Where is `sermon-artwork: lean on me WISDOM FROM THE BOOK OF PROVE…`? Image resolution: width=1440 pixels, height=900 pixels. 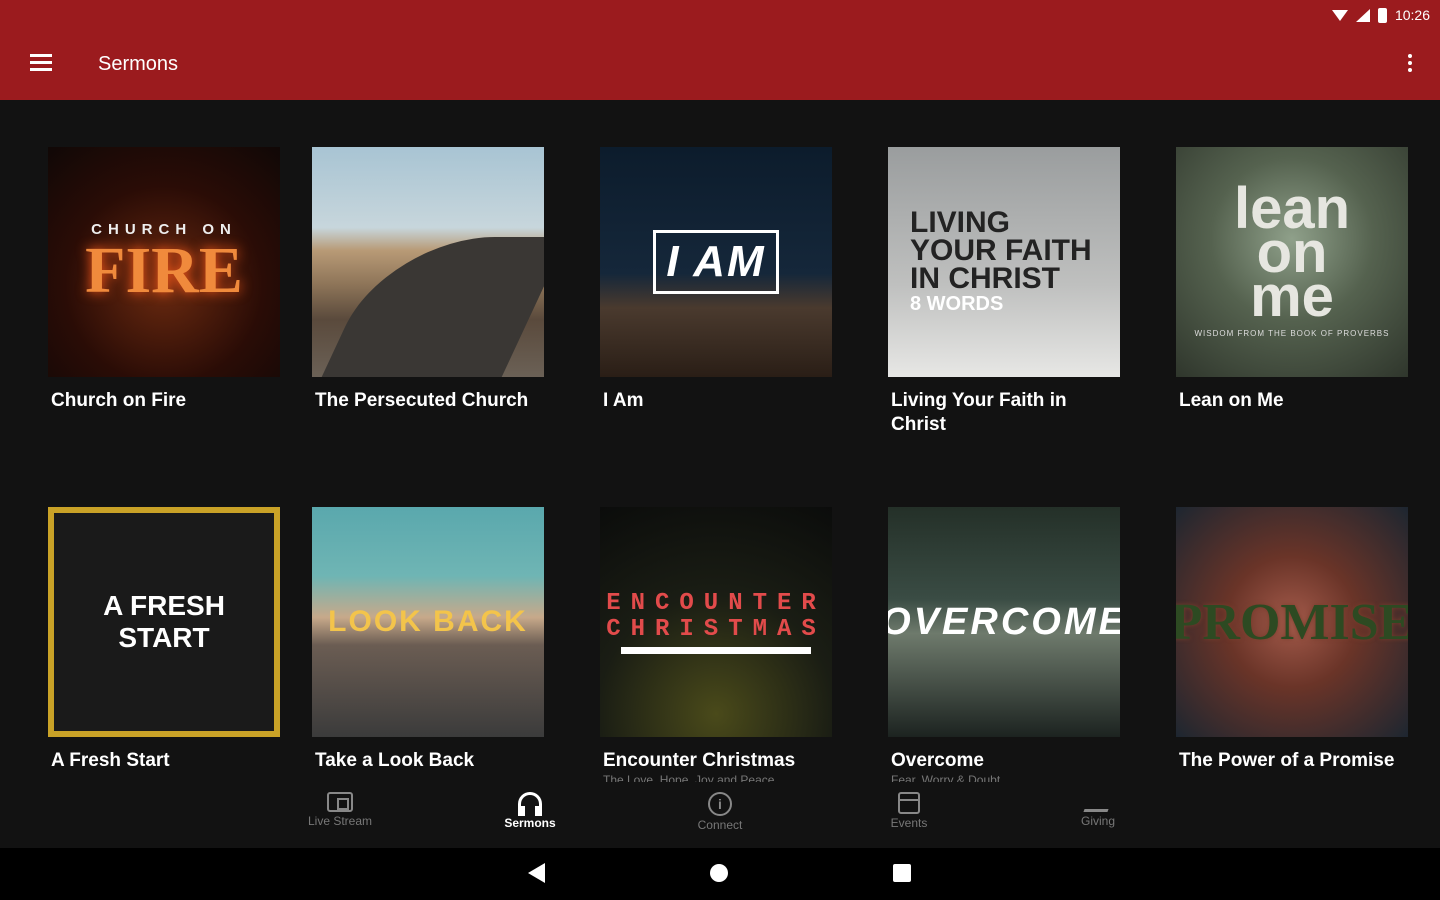 sermon-artwork: lean on me WISDOM FROM THE BOOK OF PROVE… is located at coordinates (1292, 262).